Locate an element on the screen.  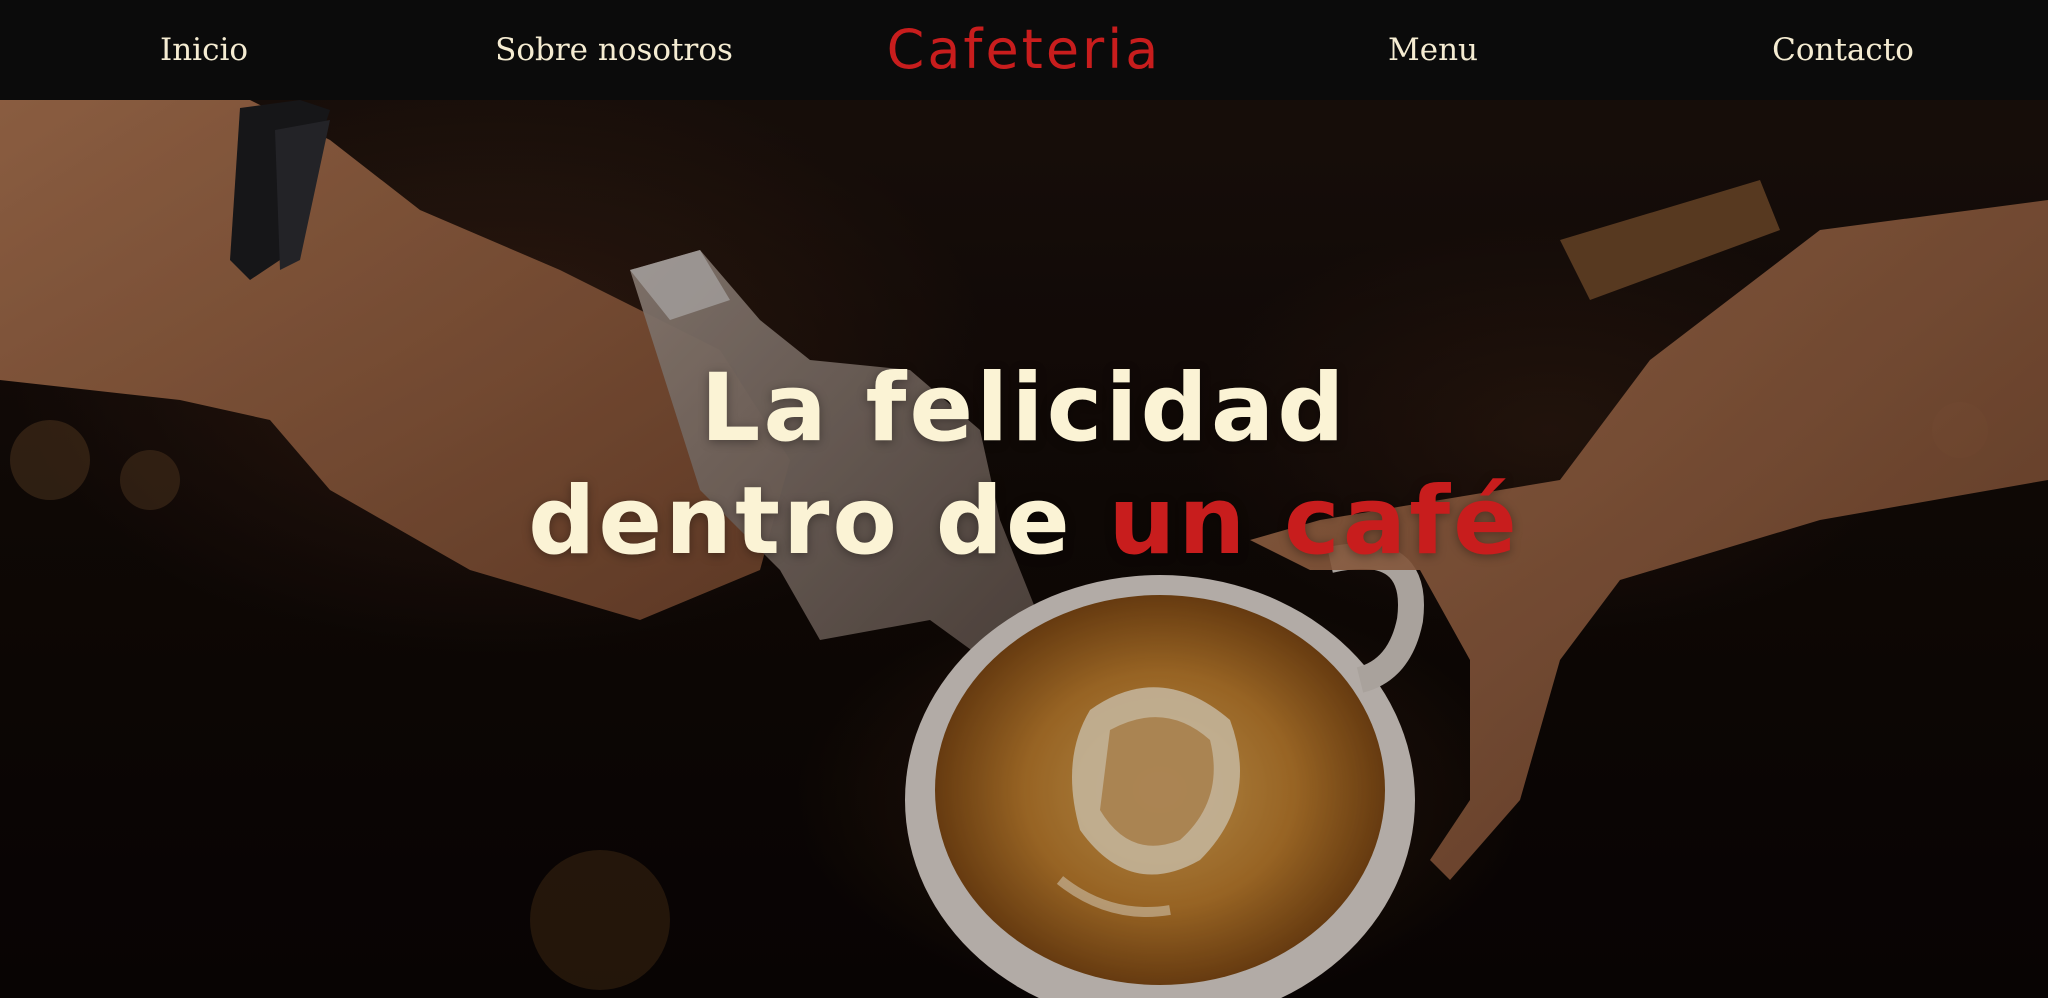
hero-headline-text: dentro de is located at coordinates (800, 521).